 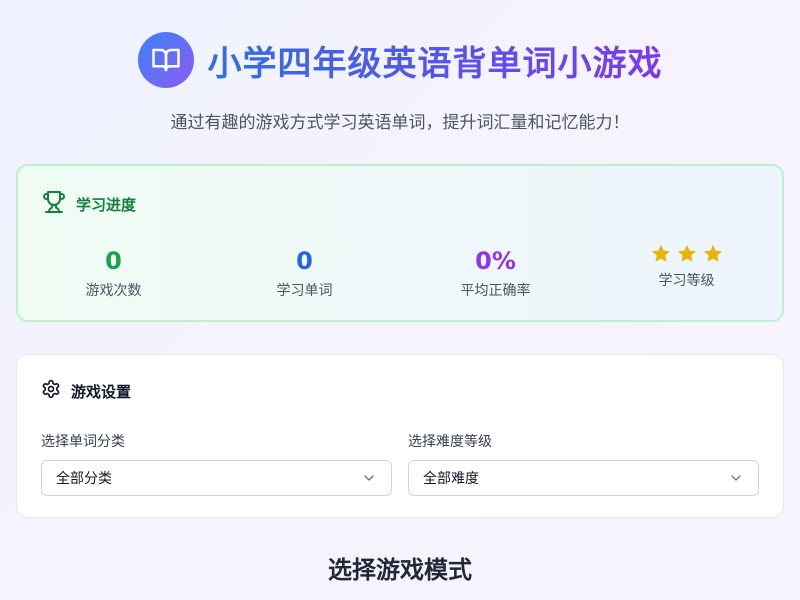 I want to click on gear-icon, so click(x=51, y=391).